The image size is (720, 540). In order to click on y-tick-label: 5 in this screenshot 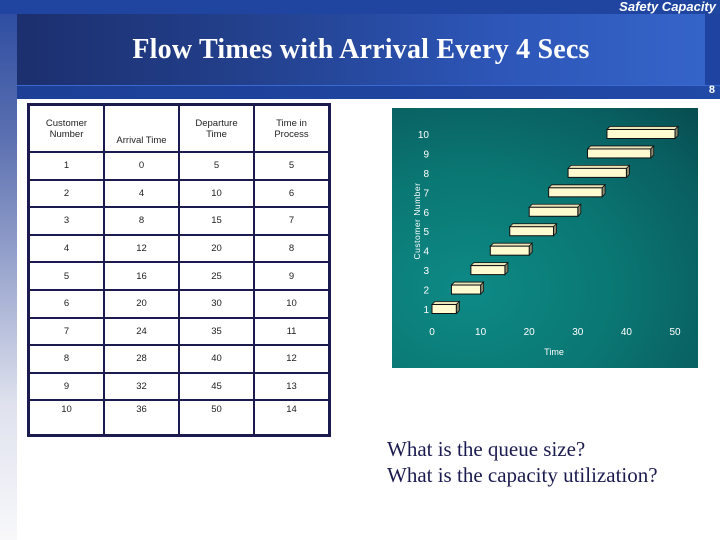, I will do `click(426, 232)`.